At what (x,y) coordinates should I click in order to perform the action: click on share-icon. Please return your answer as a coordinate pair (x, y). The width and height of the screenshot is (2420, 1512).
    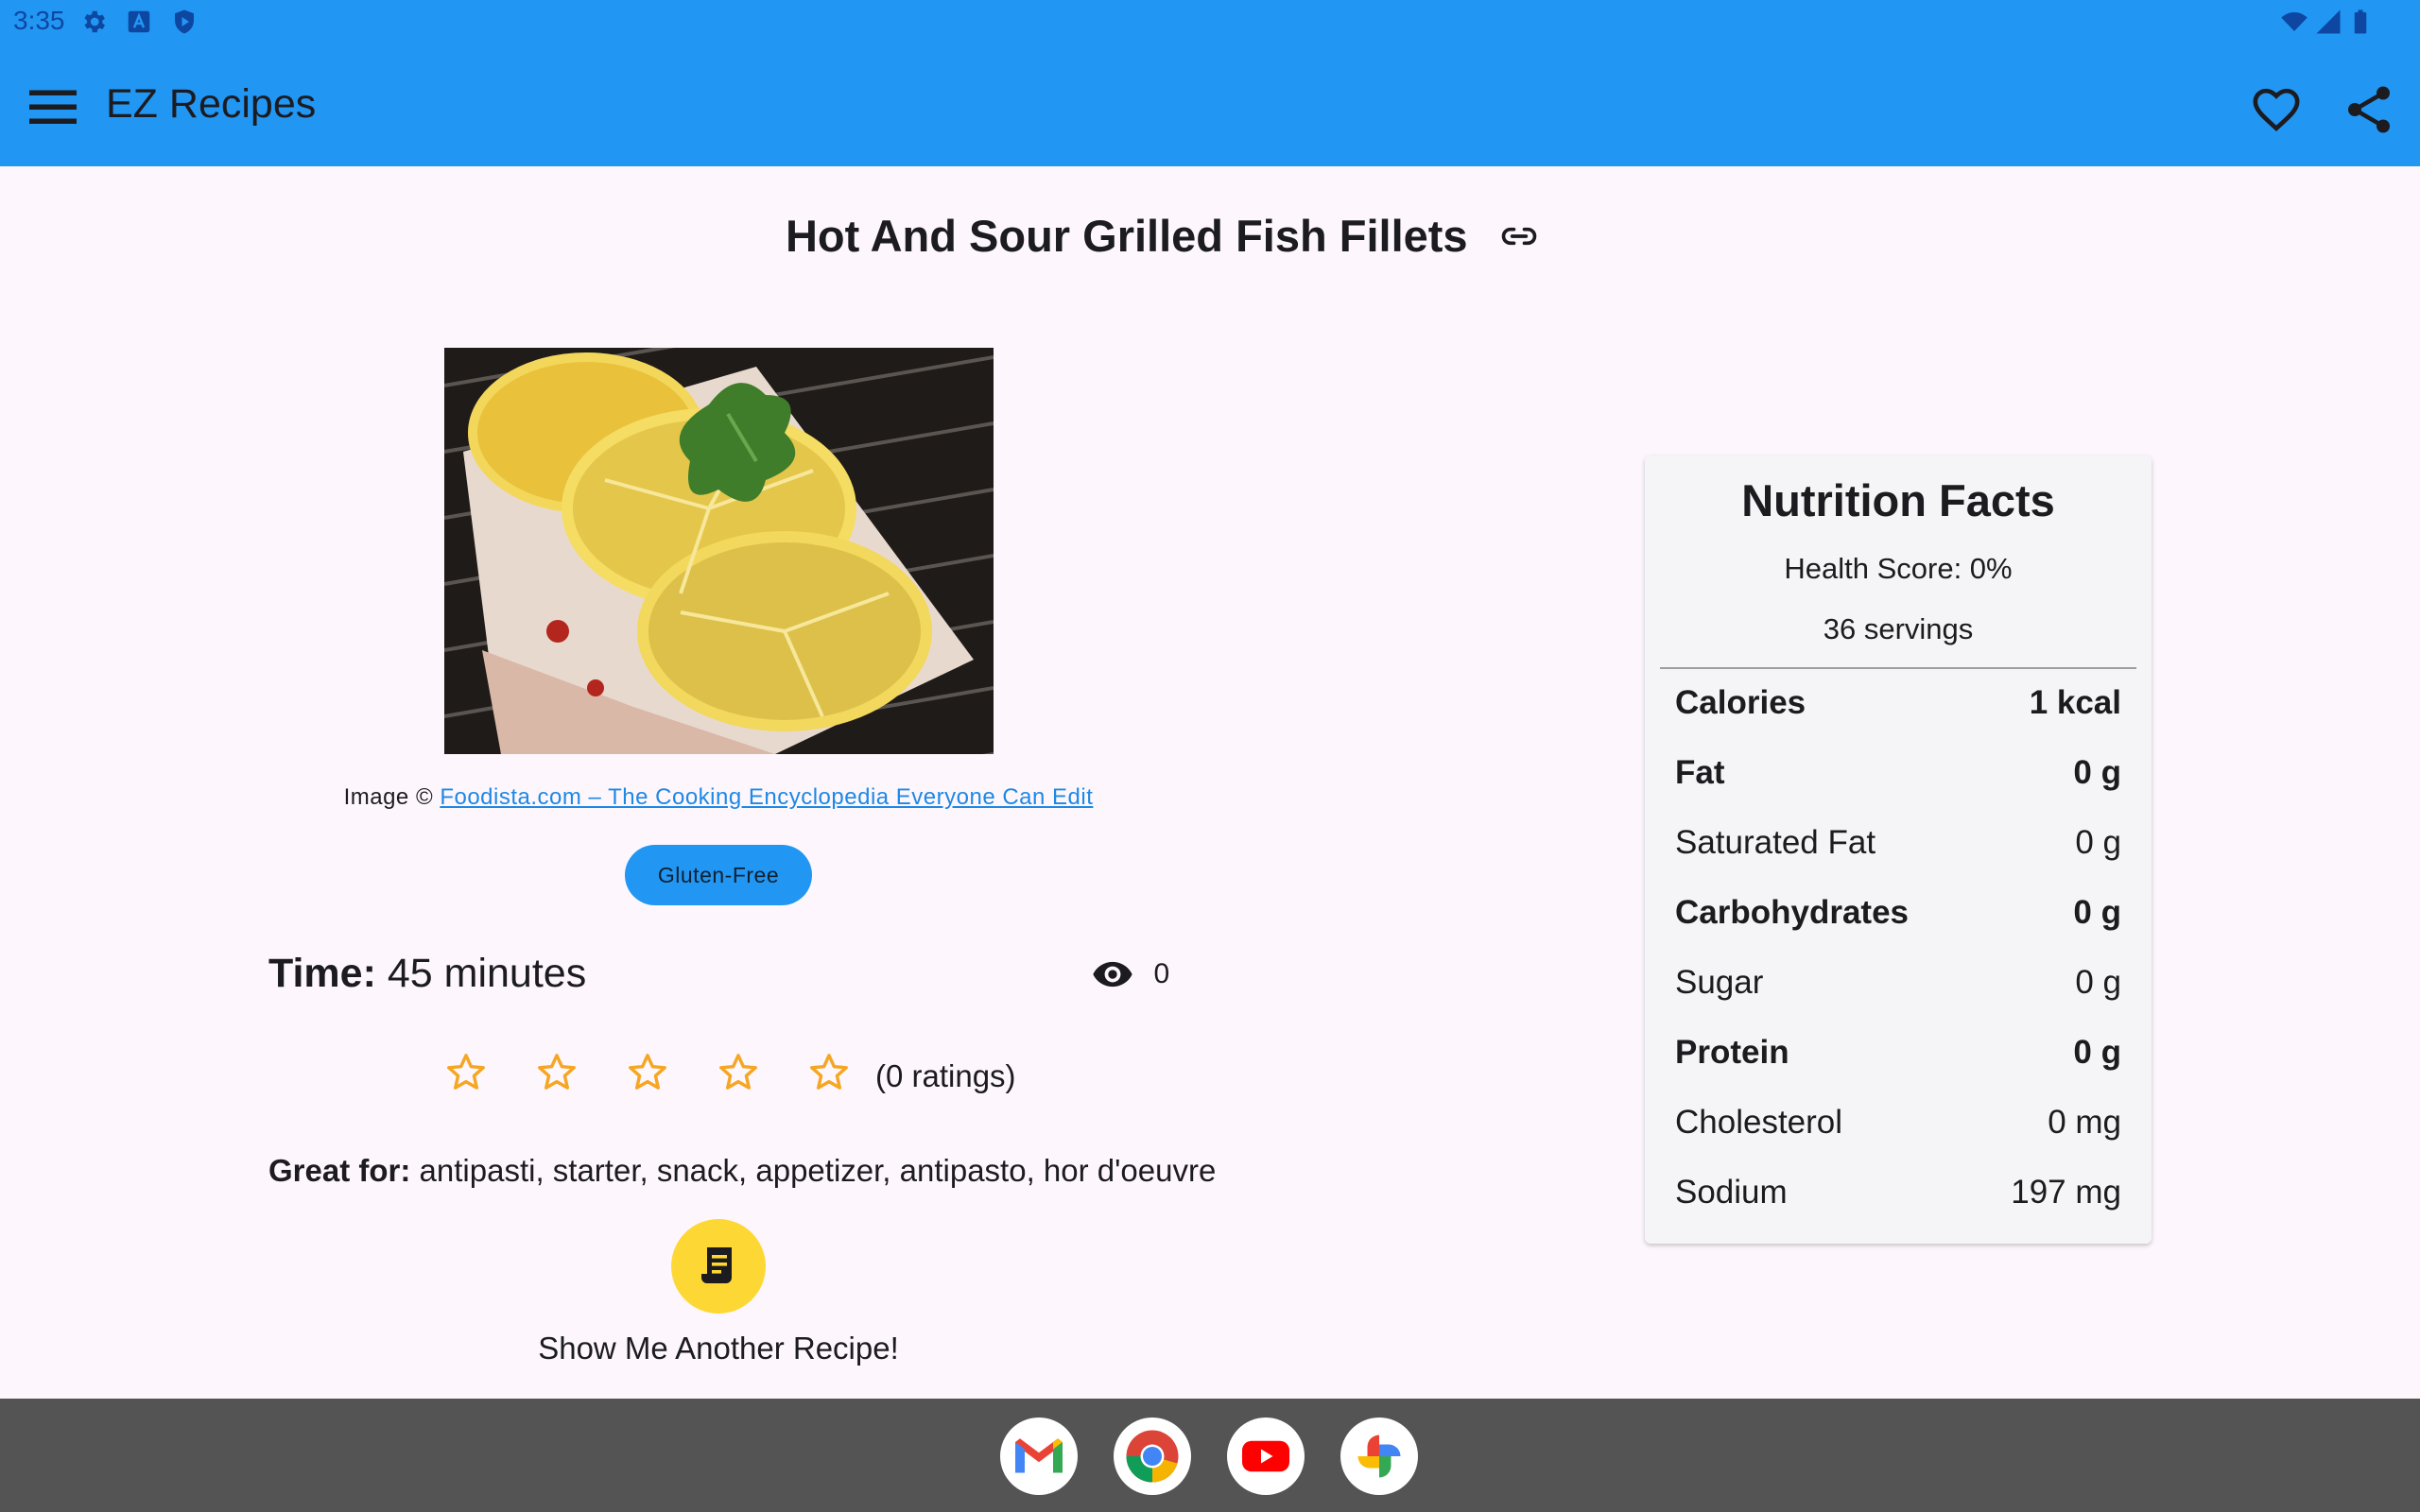
    Looking at the image, I should click on (2369, 109).